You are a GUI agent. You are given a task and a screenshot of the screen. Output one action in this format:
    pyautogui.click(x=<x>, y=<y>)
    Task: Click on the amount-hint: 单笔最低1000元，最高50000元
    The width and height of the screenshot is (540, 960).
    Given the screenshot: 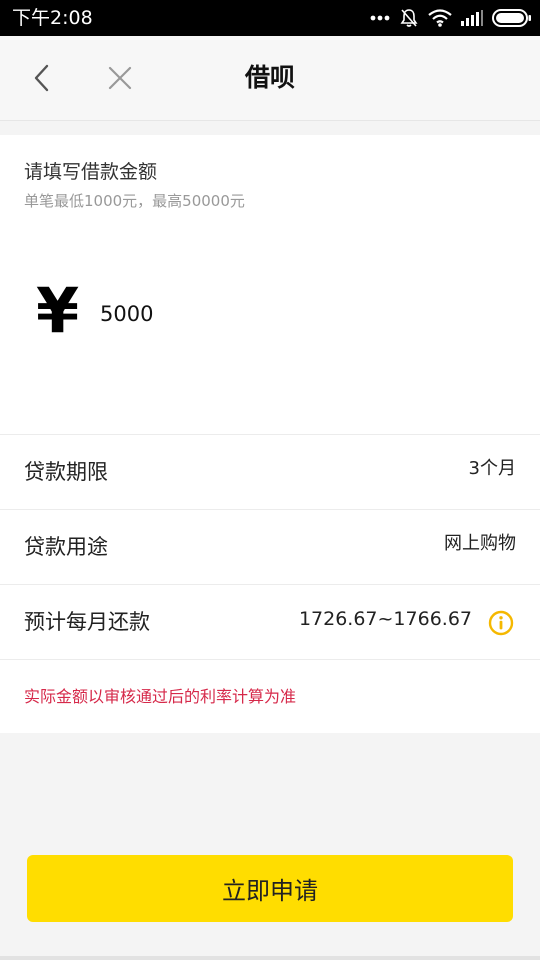 What is the action you would take?
    pyautogui.click(x=134, y=201)
    